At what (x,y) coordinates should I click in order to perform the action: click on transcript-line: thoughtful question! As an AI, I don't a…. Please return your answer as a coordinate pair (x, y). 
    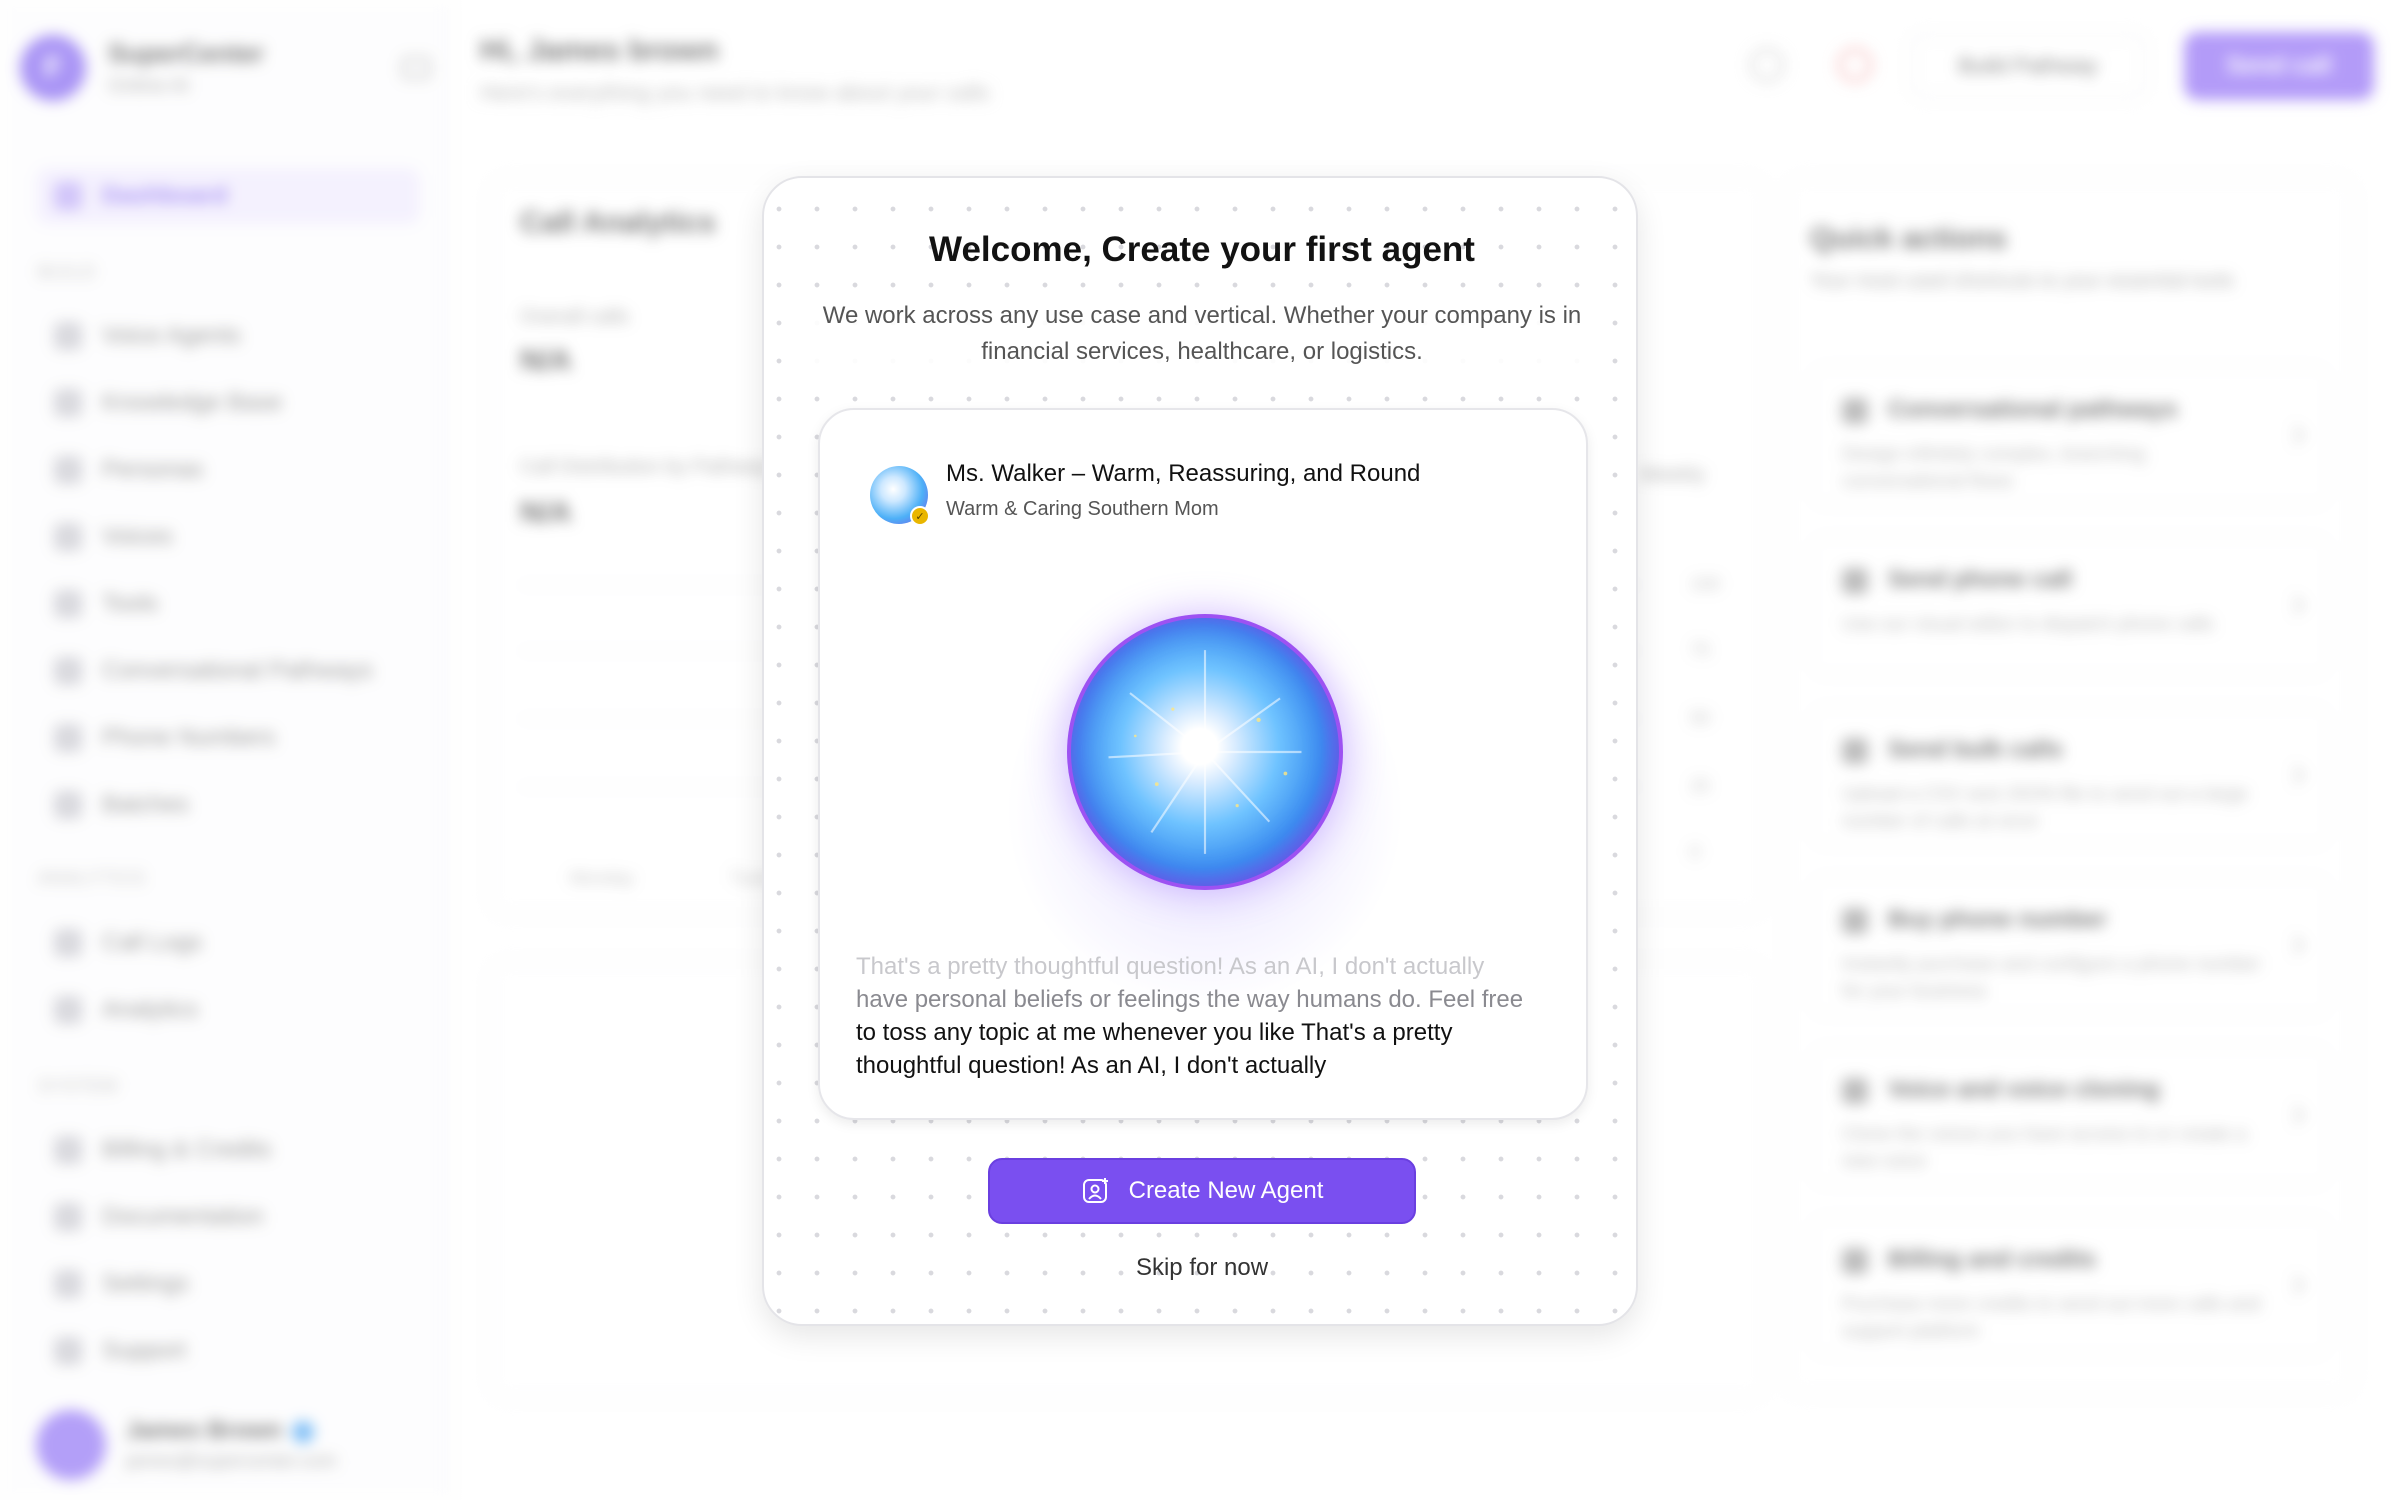
    Looking at the image, I should click on (1091, 1065).